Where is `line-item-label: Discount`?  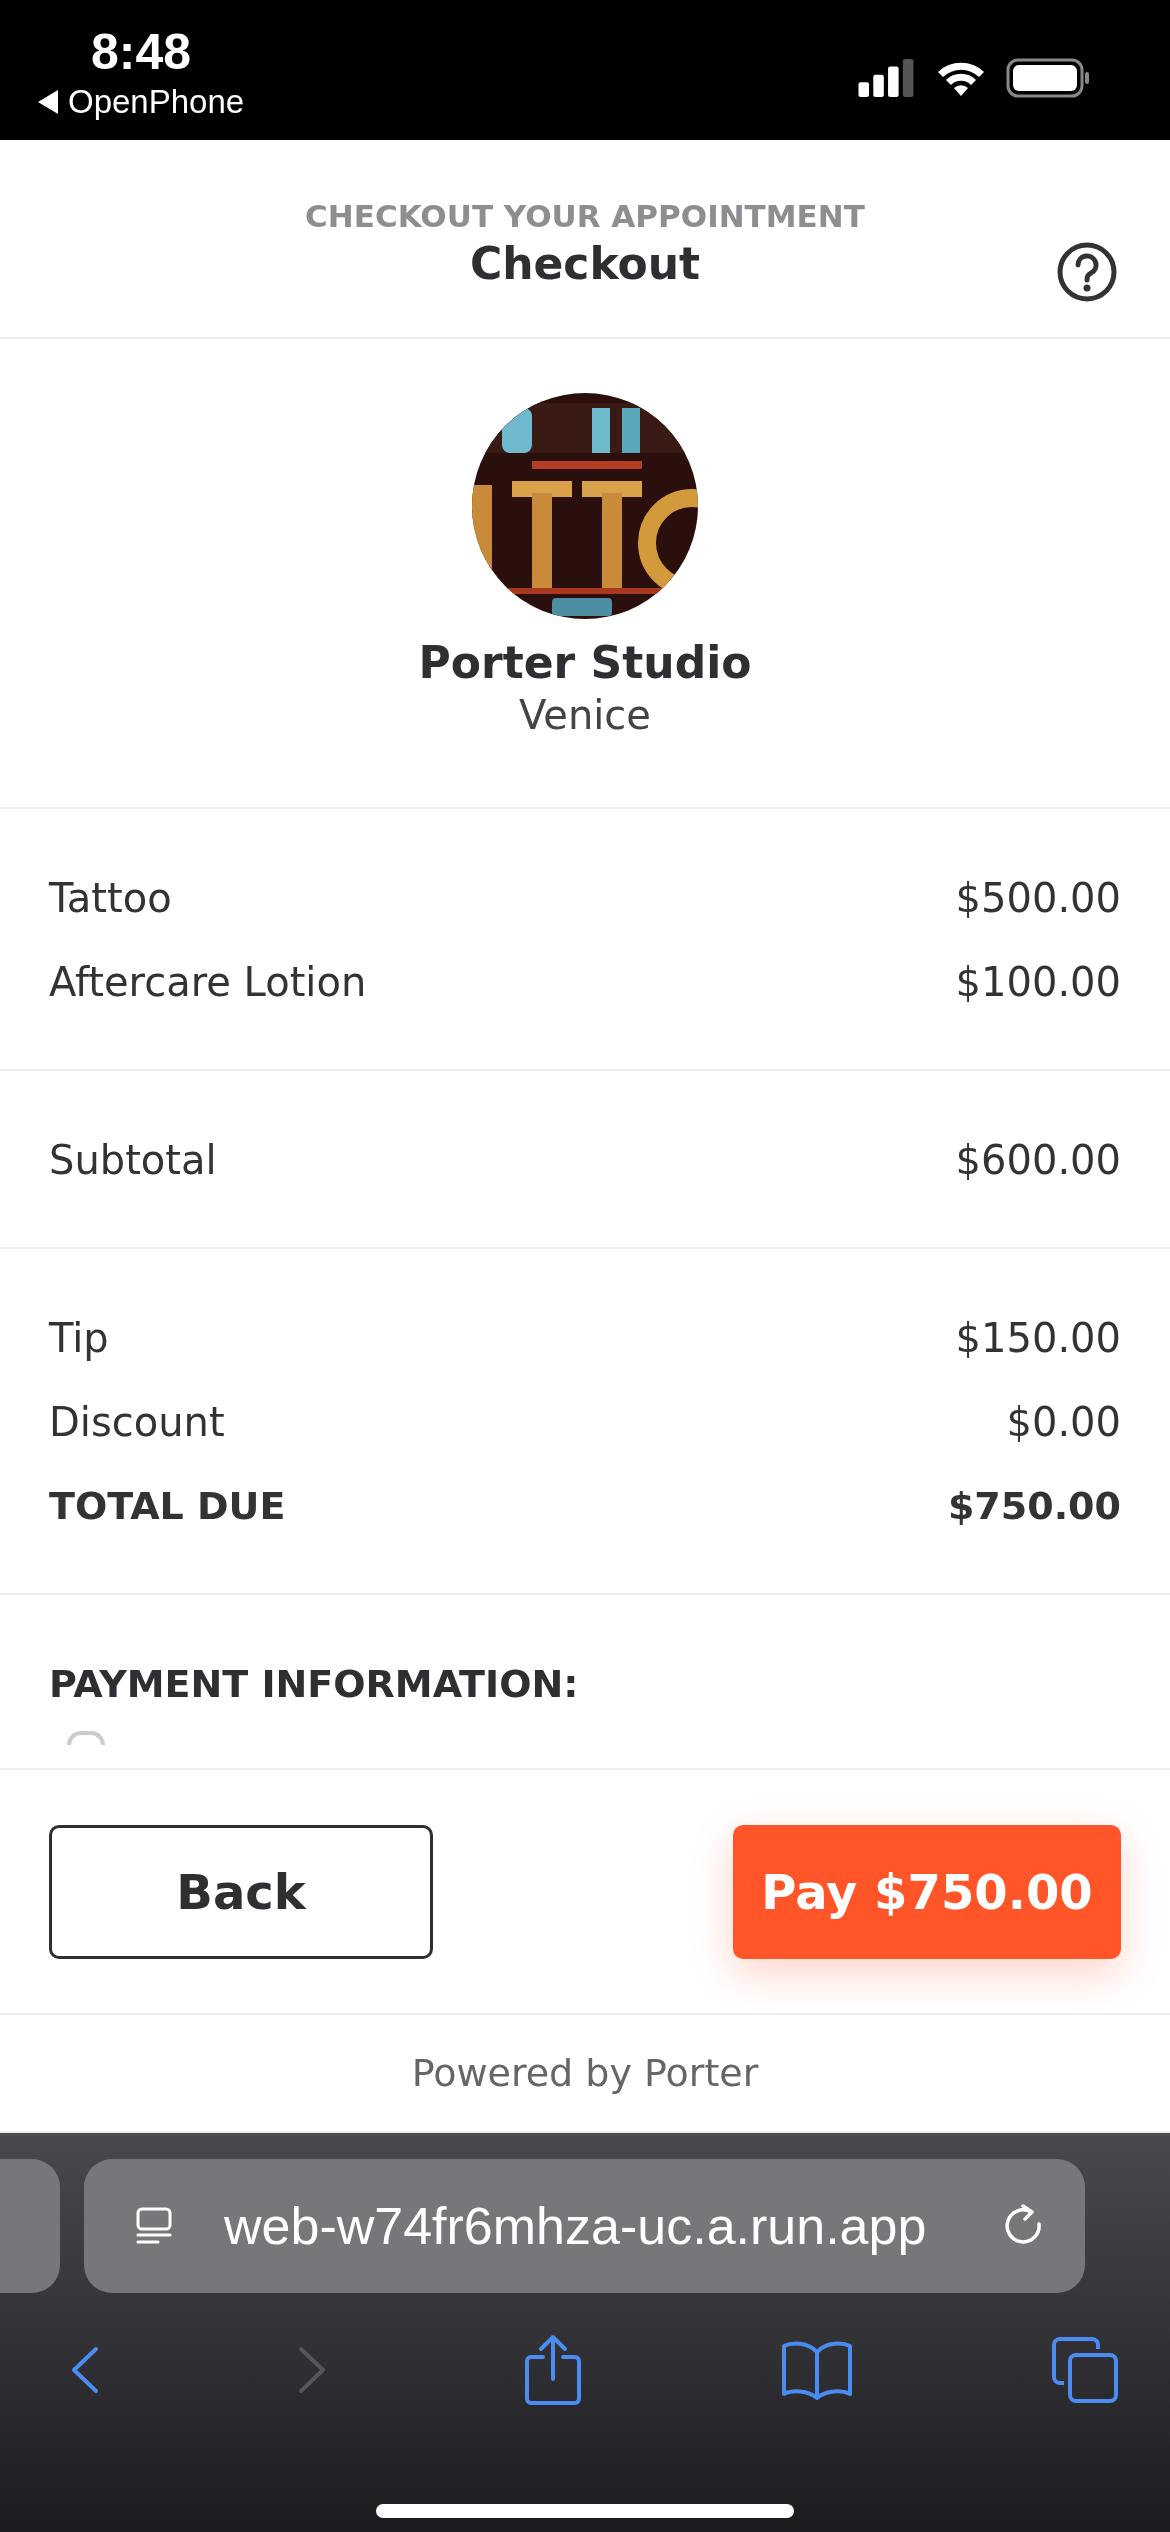 line-item-label: Discount is located at coordinates (137, 1422).